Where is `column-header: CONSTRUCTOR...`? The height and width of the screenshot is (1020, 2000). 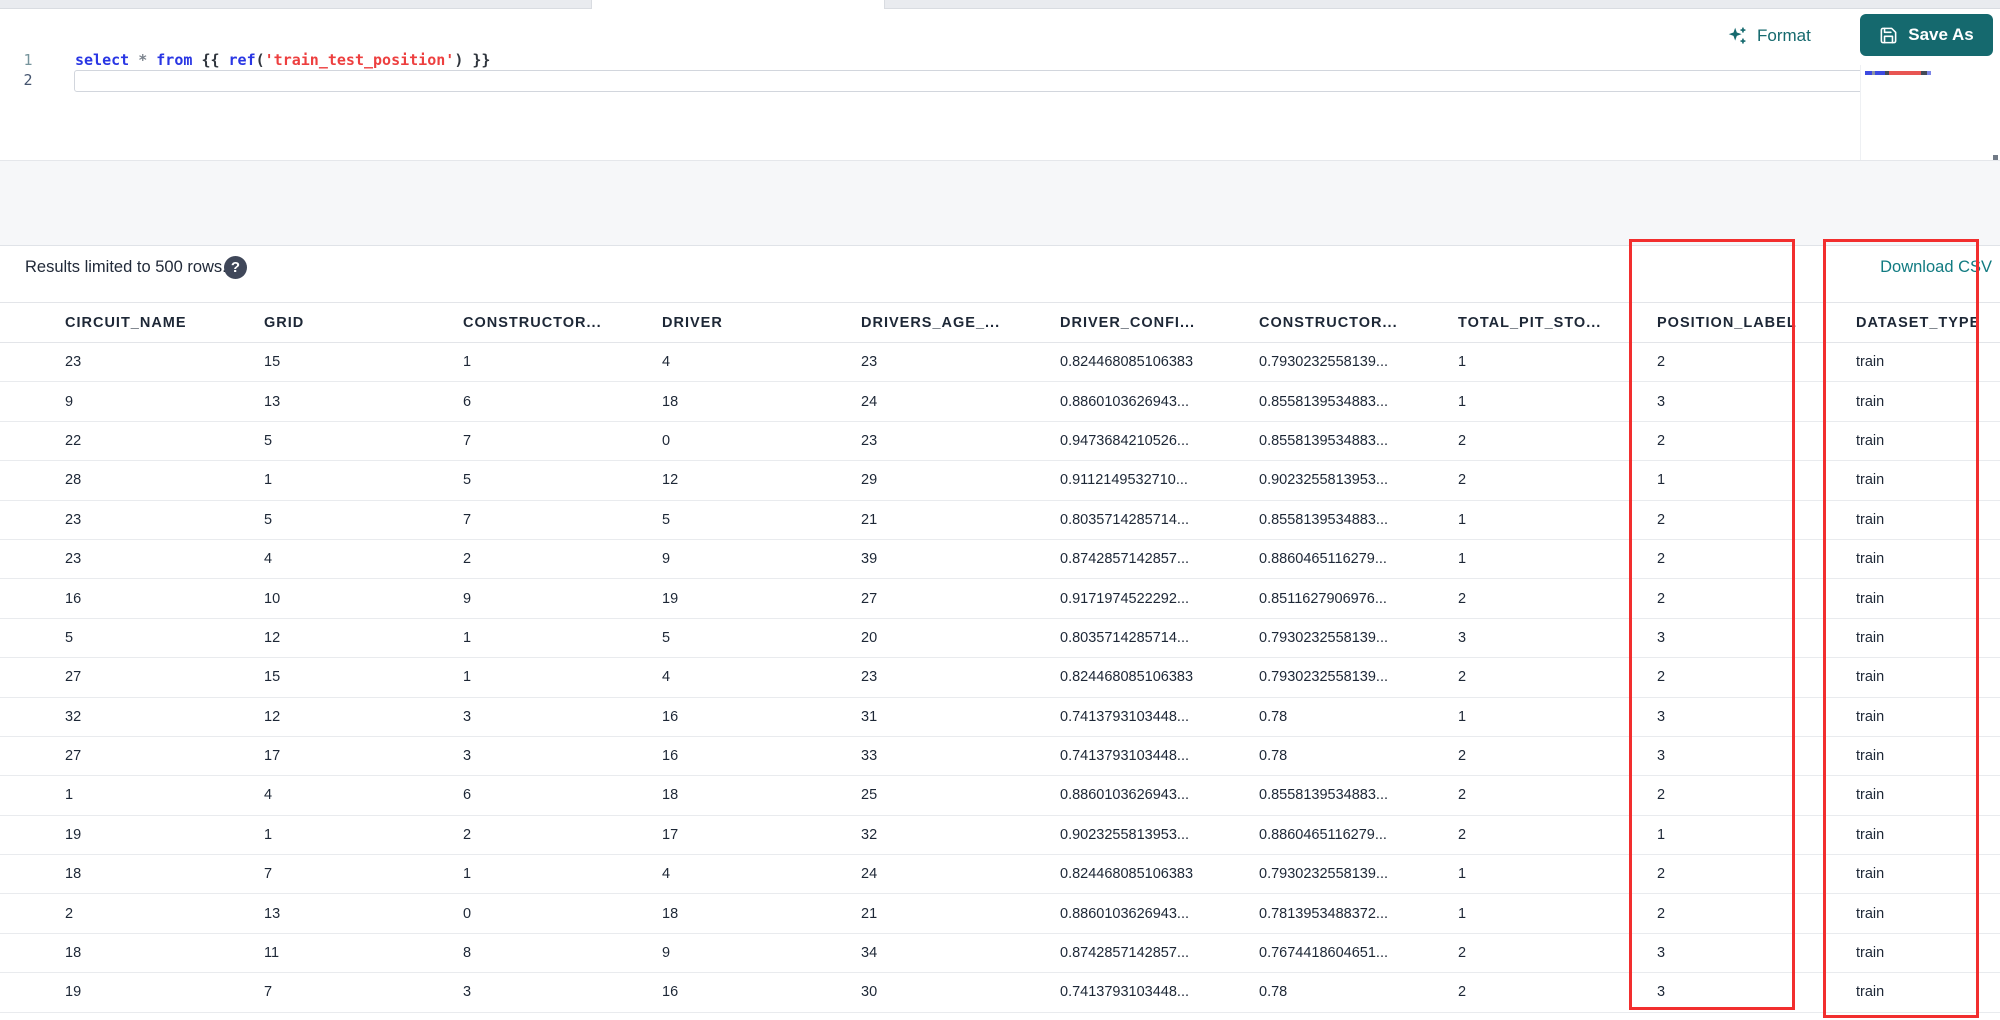
column-header: CONSTRUCTOR... is located at coordinates (1328, 322).